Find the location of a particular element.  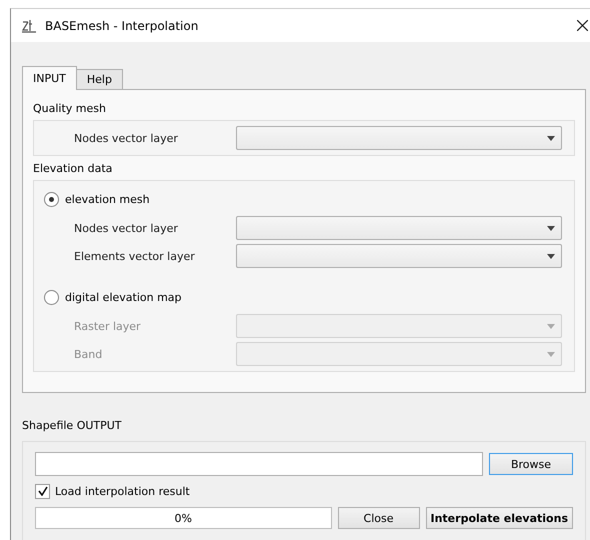

dialog-button: Close is located at coordinates (379, 518).